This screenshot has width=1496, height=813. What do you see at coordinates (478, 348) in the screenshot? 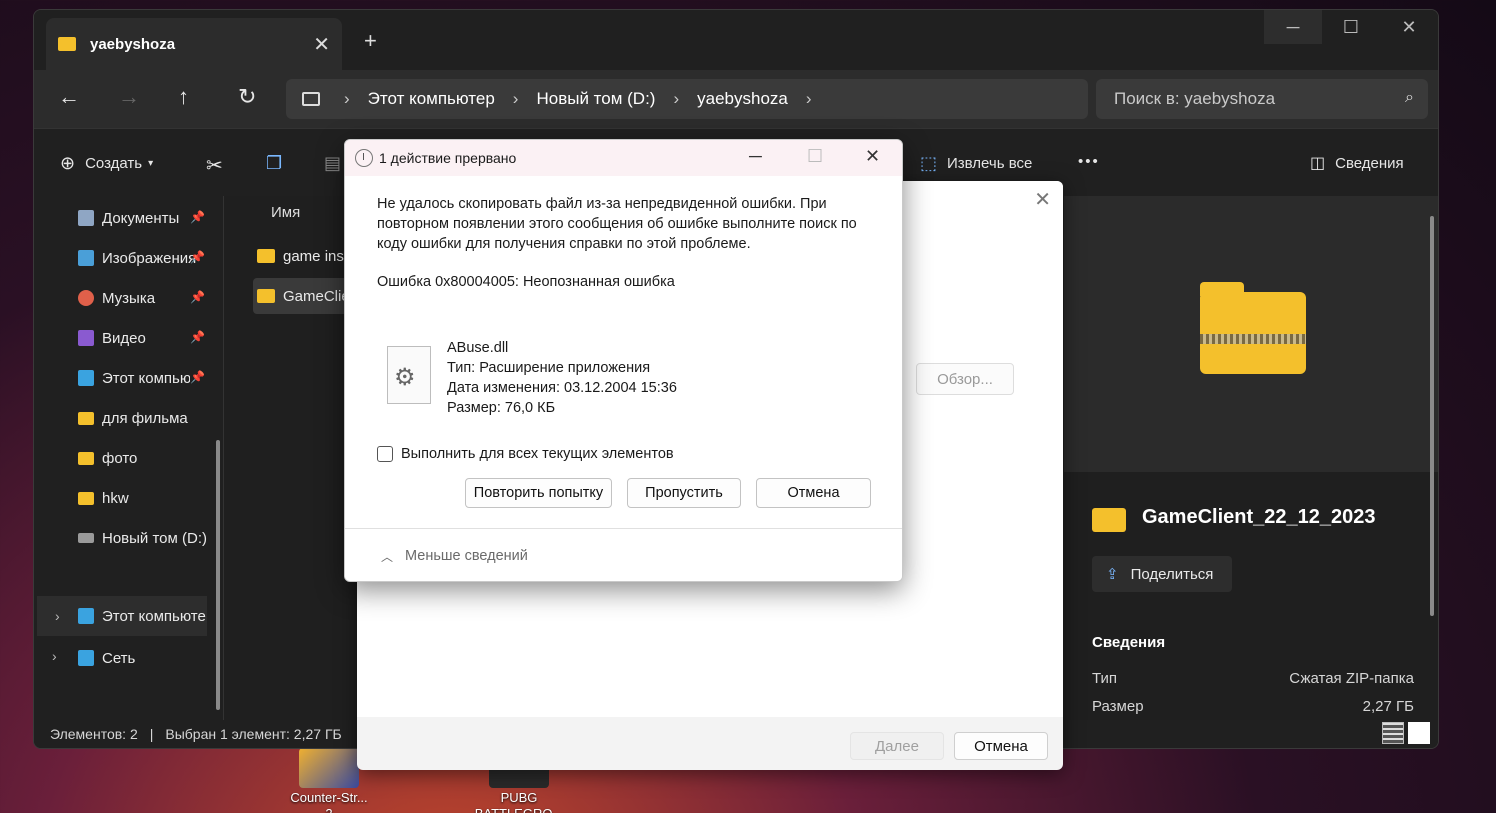
I see `file-name: ABuse.dll` at bounding box center [478, 348].